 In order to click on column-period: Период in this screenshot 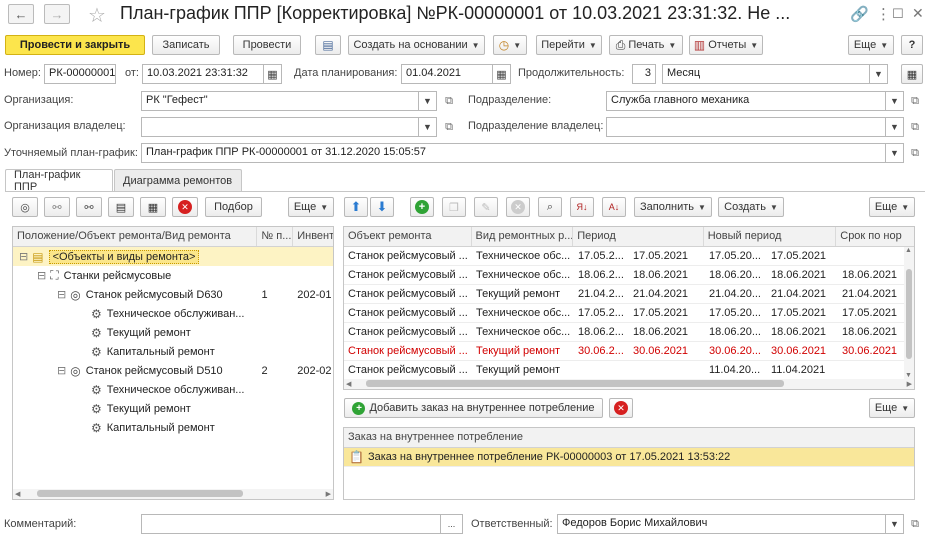, I will do `click(638, 236)`.